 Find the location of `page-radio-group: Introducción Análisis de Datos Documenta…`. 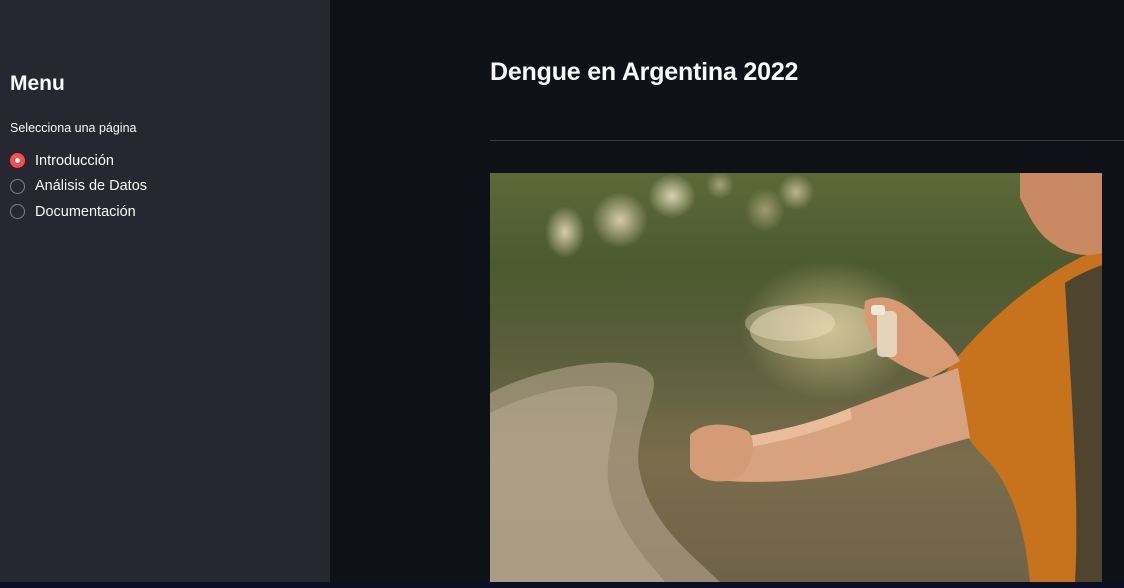

page-radio-group: Introducción Análisis de Datos Documenta… is located at coordinates (78, 186).